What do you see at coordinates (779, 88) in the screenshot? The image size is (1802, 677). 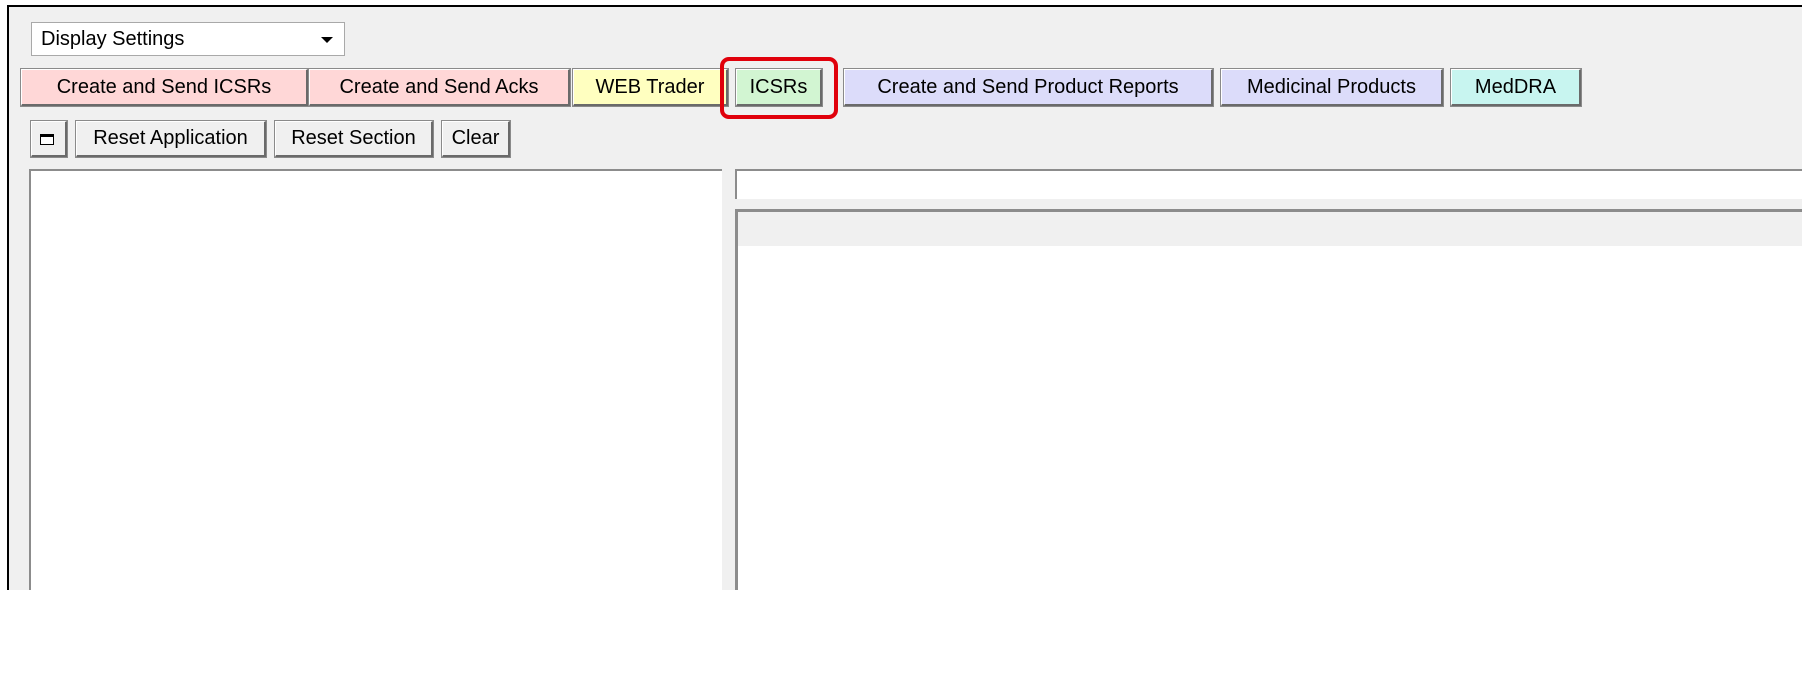 I see `highlight-box` at bounding box center [779, 88].